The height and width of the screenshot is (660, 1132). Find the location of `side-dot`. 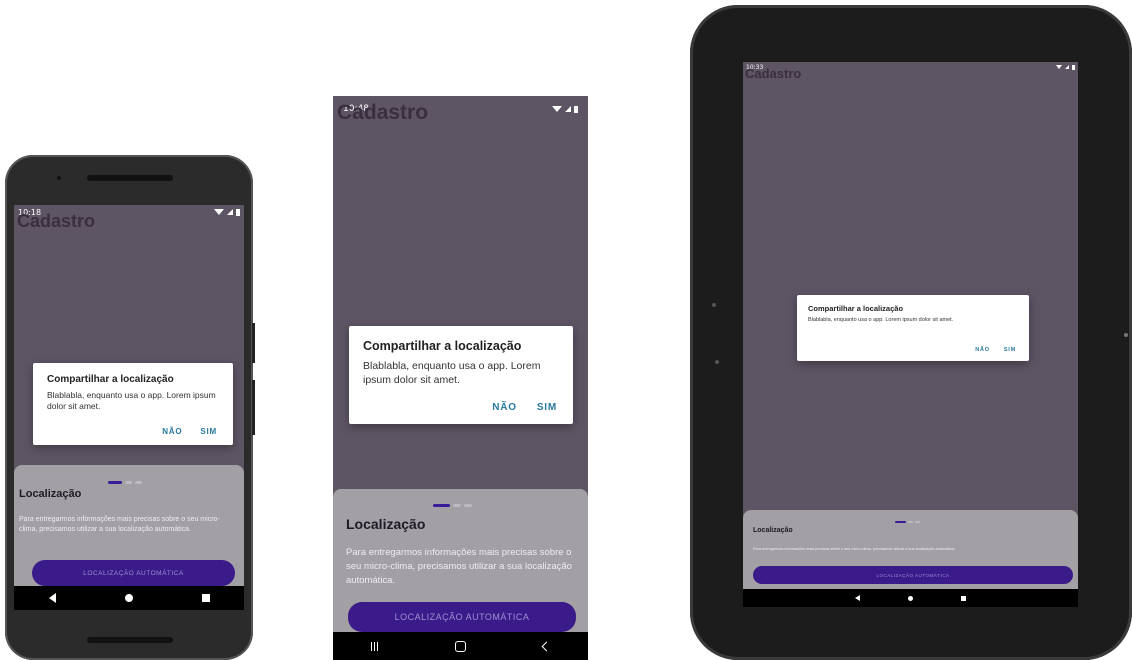

side-dot is located at coordinates (1126, 335).